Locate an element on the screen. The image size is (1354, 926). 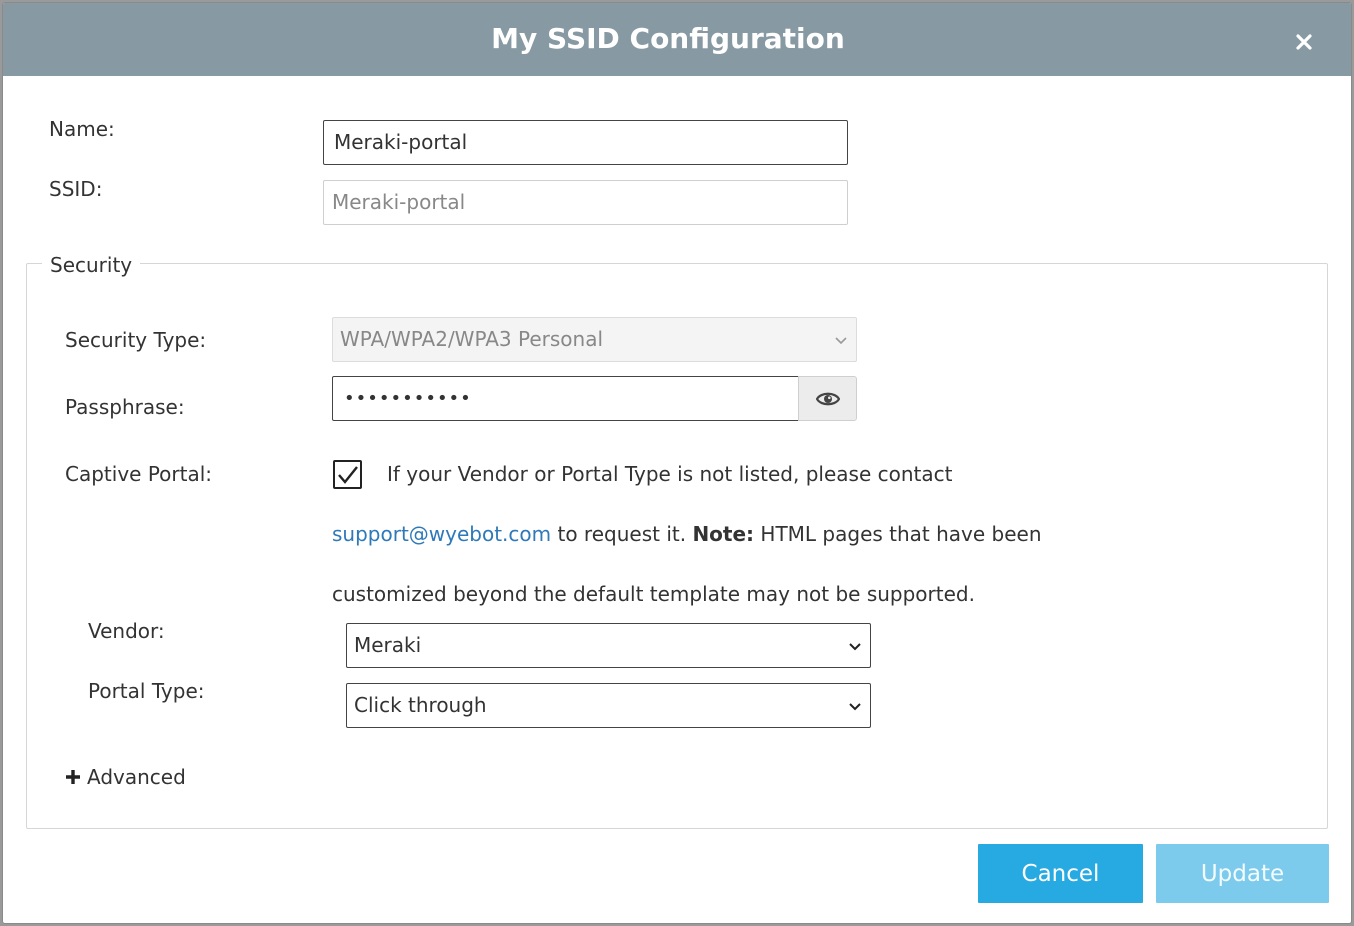
ssid-label: SSID: is located at coordinates (76, 189).